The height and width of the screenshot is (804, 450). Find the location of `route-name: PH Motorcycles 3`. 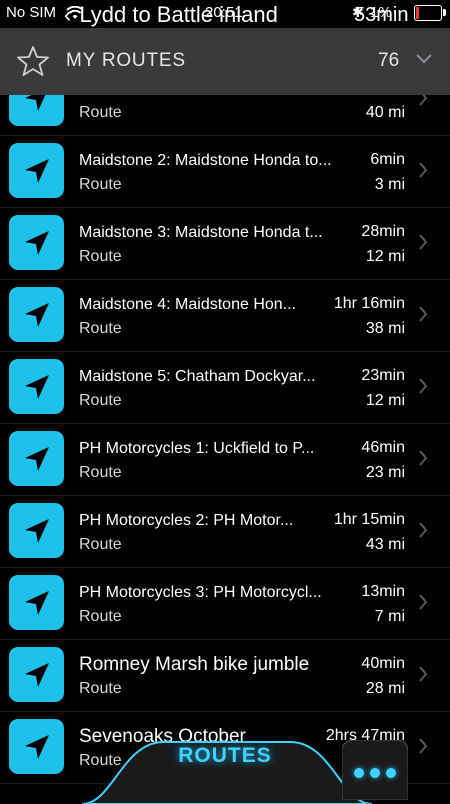

route-name: PH Motorcycles 3 is located at coordinates (200, 592).